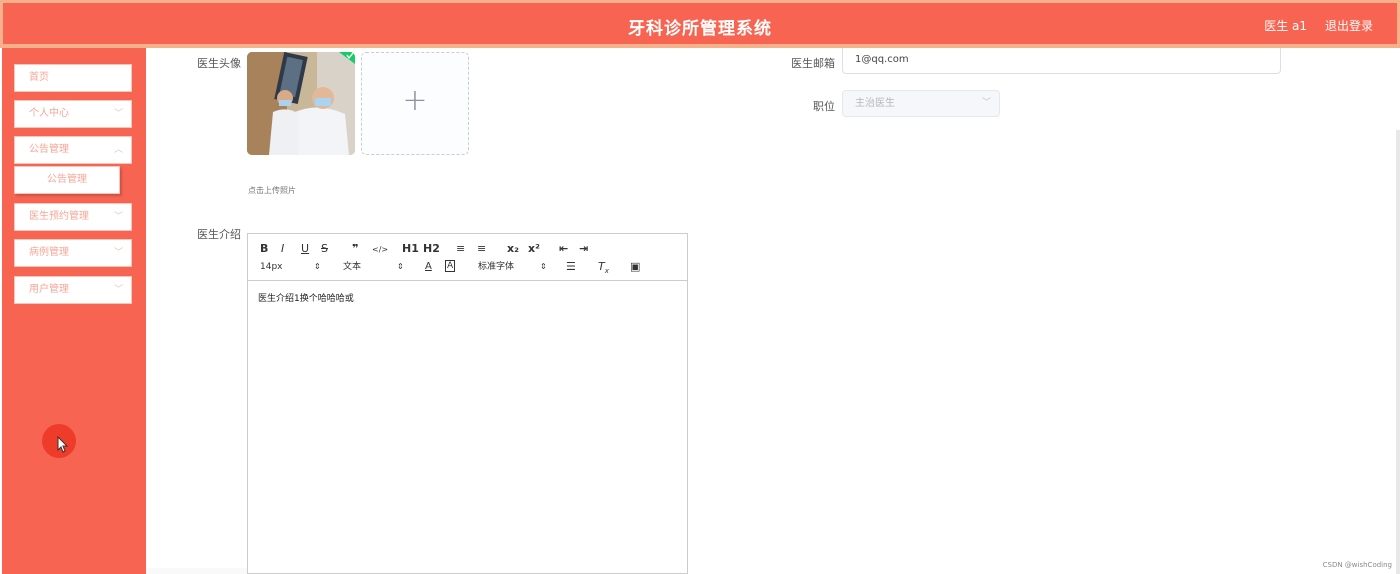 The height and width of the screenshot is (574, 1400). Describe the element at coordinates (450, 266) in the screenshot. I see `background-color-icon: A` at that location.